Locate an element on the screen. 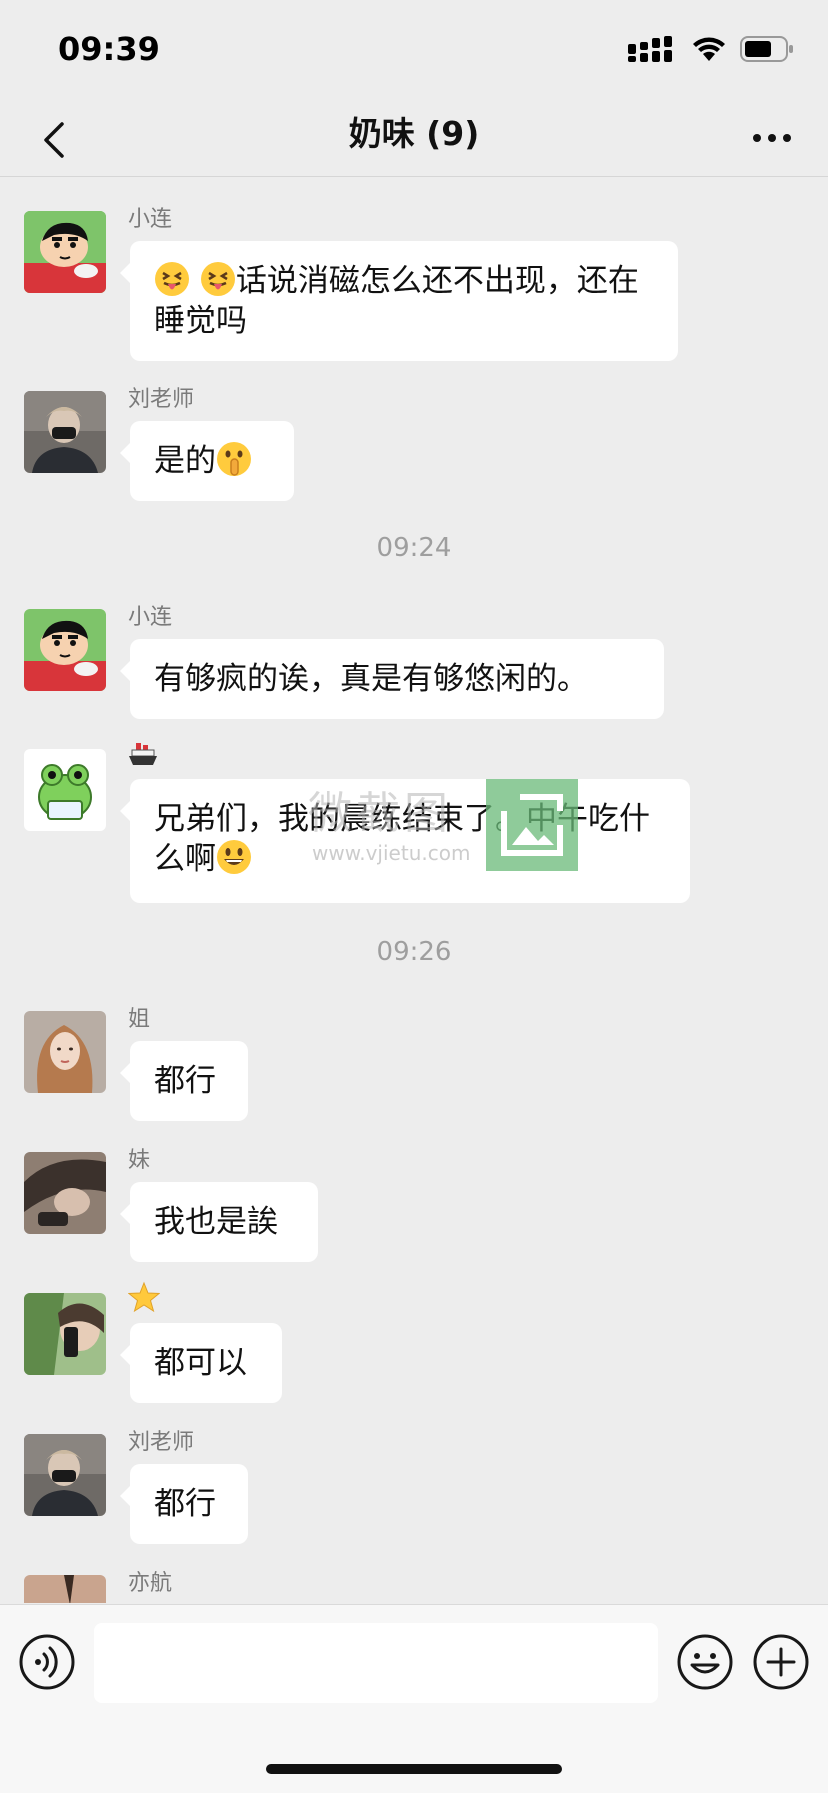 This screenshot has height=1793, width=828. smiley-icon is located at coordinates (705, 1662).